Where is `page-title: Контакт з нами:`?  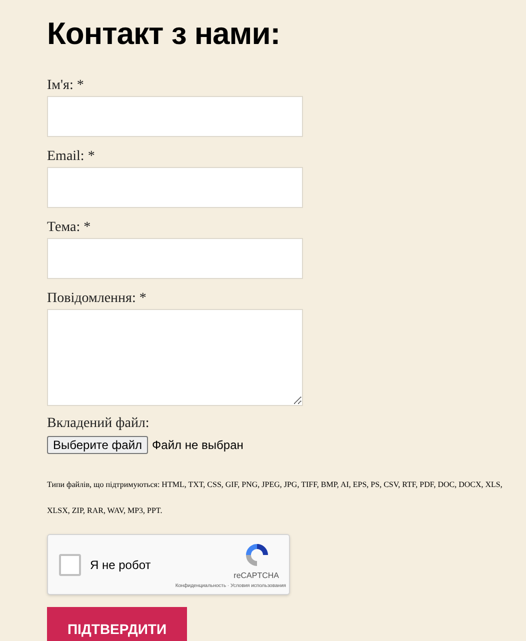
page-title: Контакт з нами: is located at coordinates (164, 34).